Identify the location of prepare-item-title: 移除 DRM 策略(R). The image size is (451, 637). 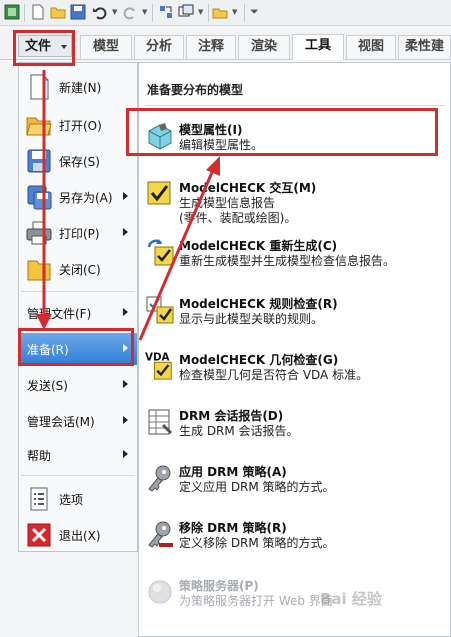
(233, 528).